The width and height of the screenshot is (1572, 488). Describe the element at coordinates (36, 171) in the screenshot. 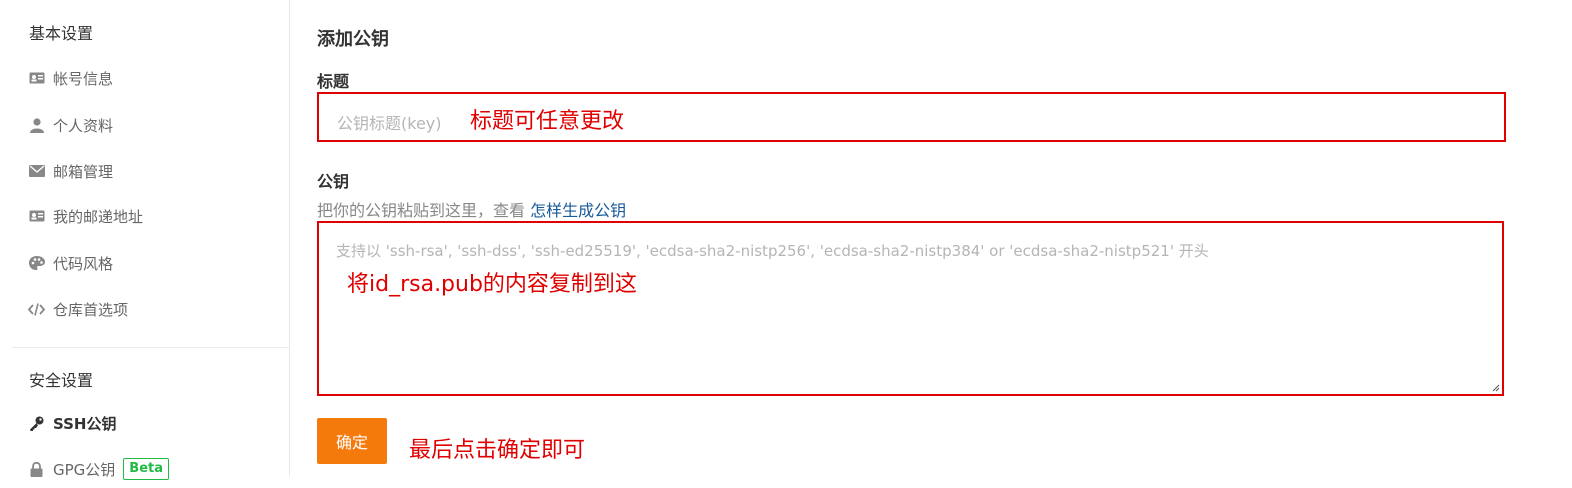

I see `envelope-icon` at that location.